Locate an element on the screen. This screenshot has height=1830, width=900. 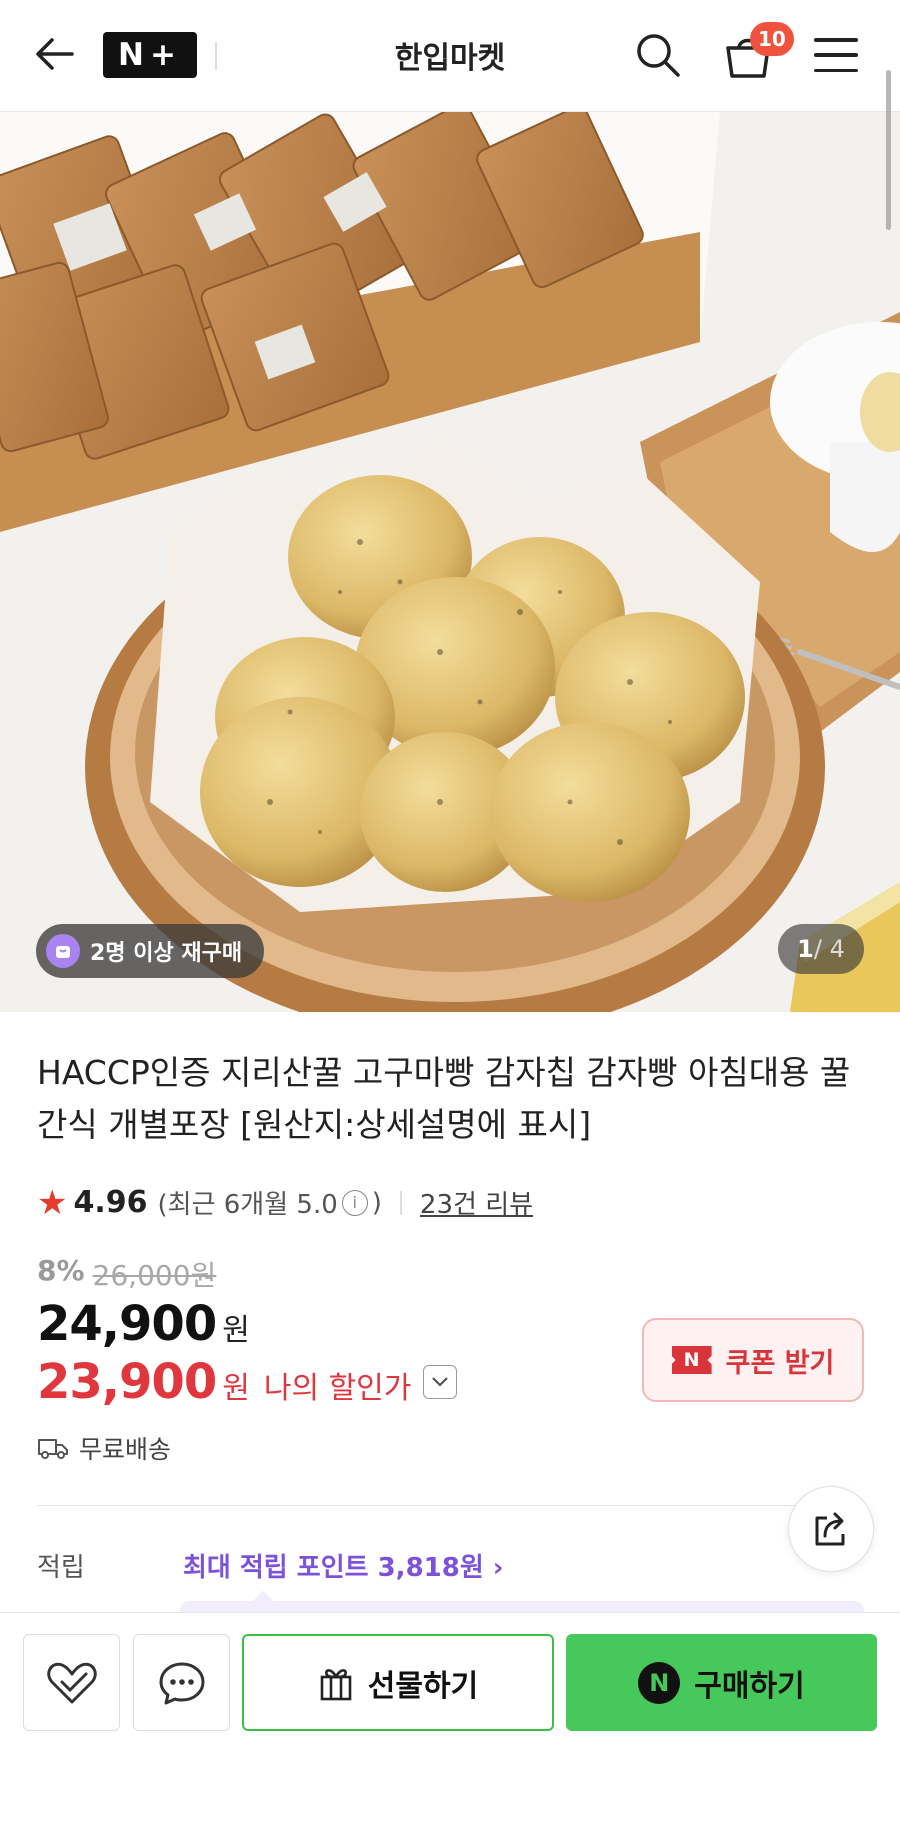
discount-row: 8% 26,000원 is located at coordinates (126, 1274).